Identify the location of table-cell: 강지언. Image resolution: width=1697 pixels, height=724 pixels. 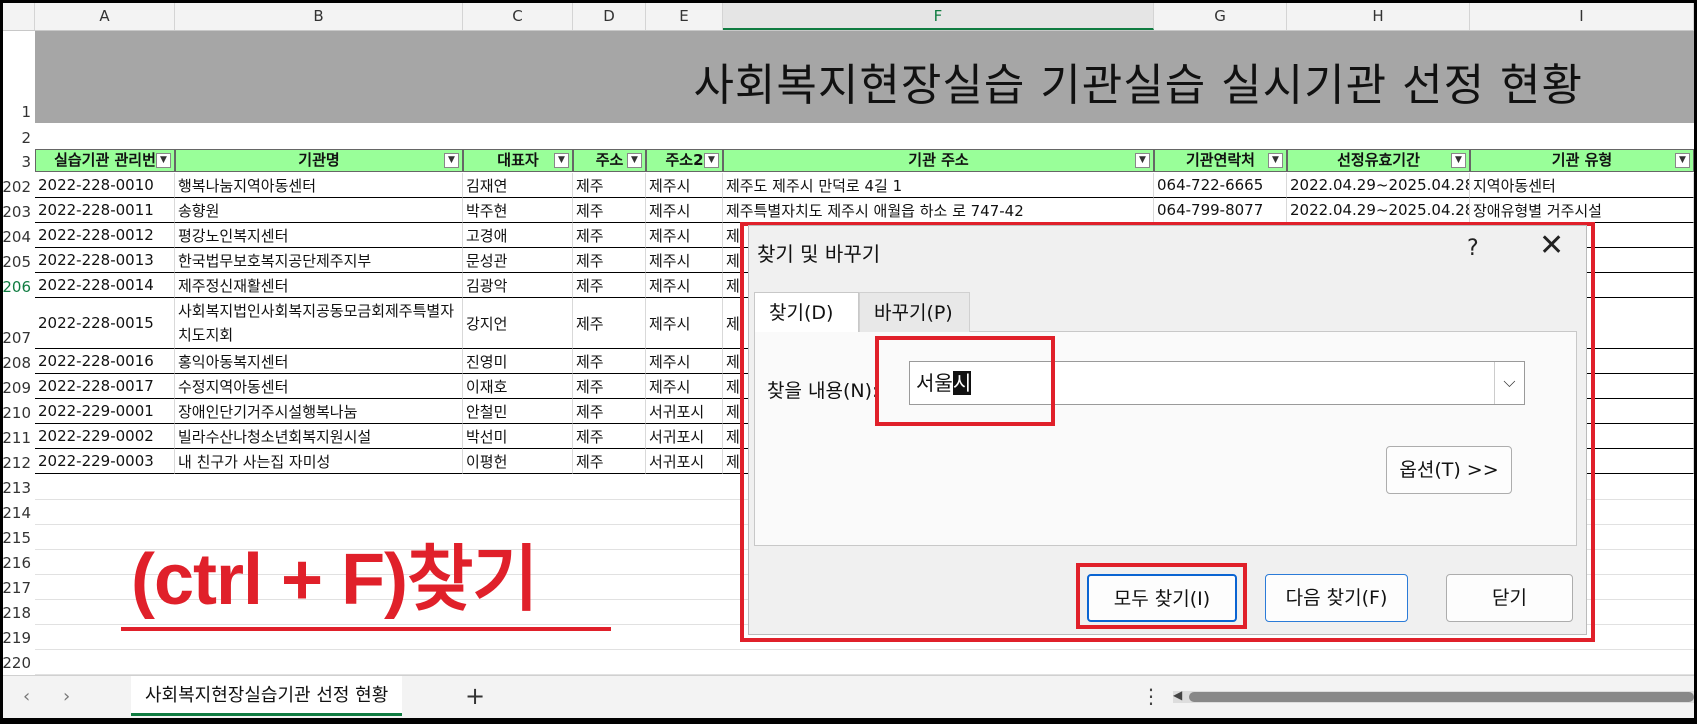
(518, 323).